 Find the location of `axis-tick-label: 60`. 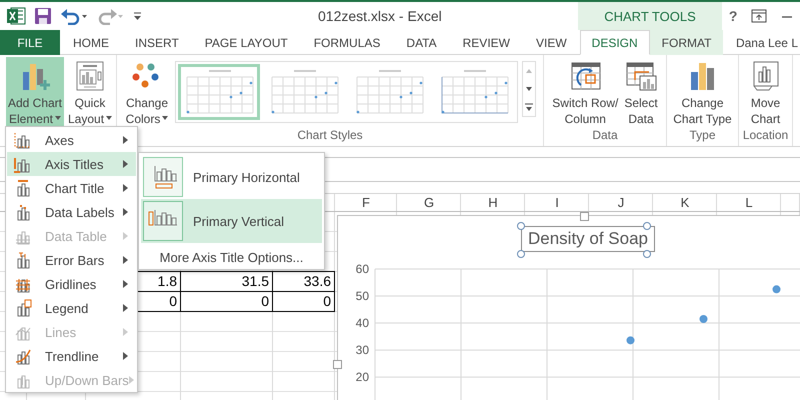

axis-tick-label: 60 is located at coordinates (362, 269).